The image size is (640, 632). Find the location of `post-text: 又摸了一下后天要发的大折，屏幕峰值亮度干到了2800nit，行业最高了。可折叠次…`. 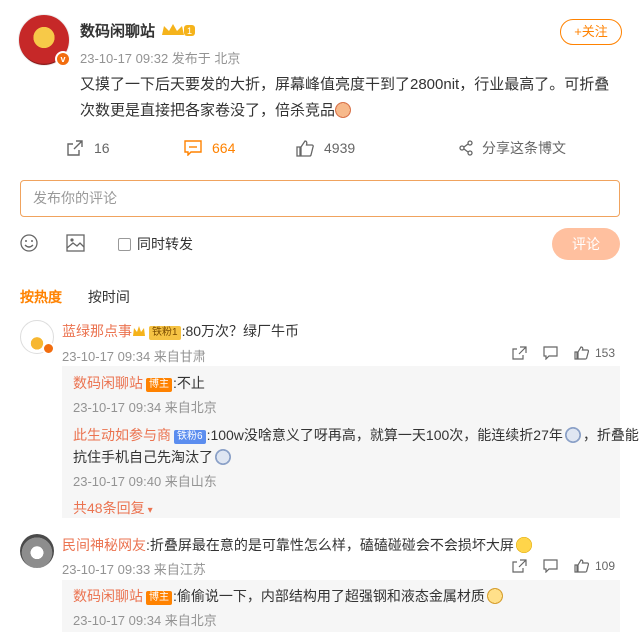

post-text: 又摸了一下后天要发的大折，屏幕峰值亮度干到了2800nit，行业最高了。可折叠次… is located at coordinates (345, 97).